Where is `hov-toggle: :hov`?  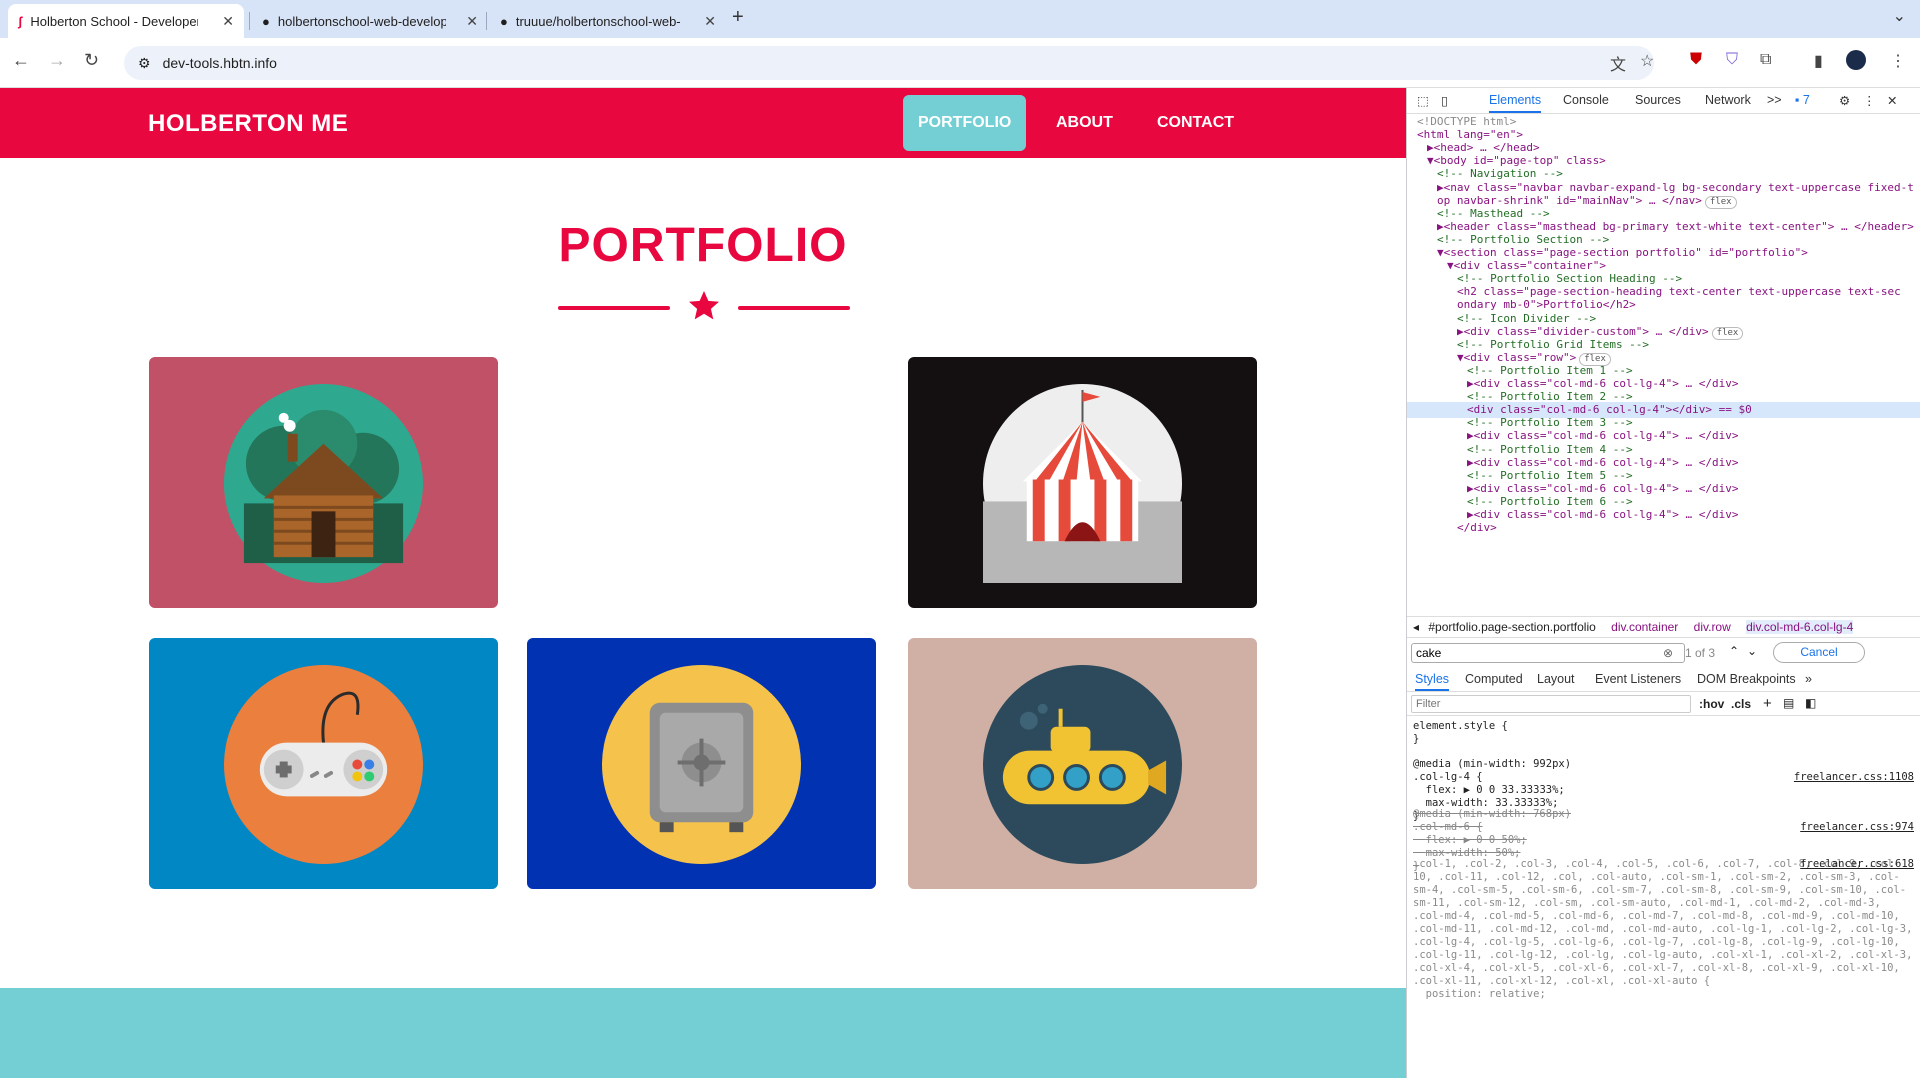
hov-toggle: :hov is located at coordinates (1711, 704).